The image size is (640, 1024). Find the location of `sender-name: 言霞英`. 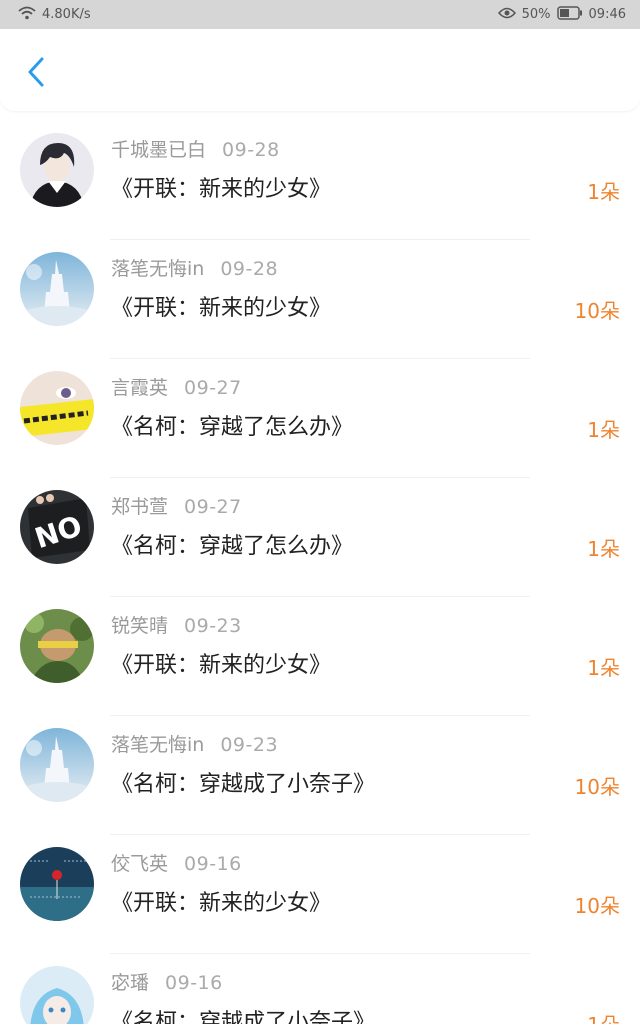

sender-name: 言霞英 is located at coordinates (139, 388).